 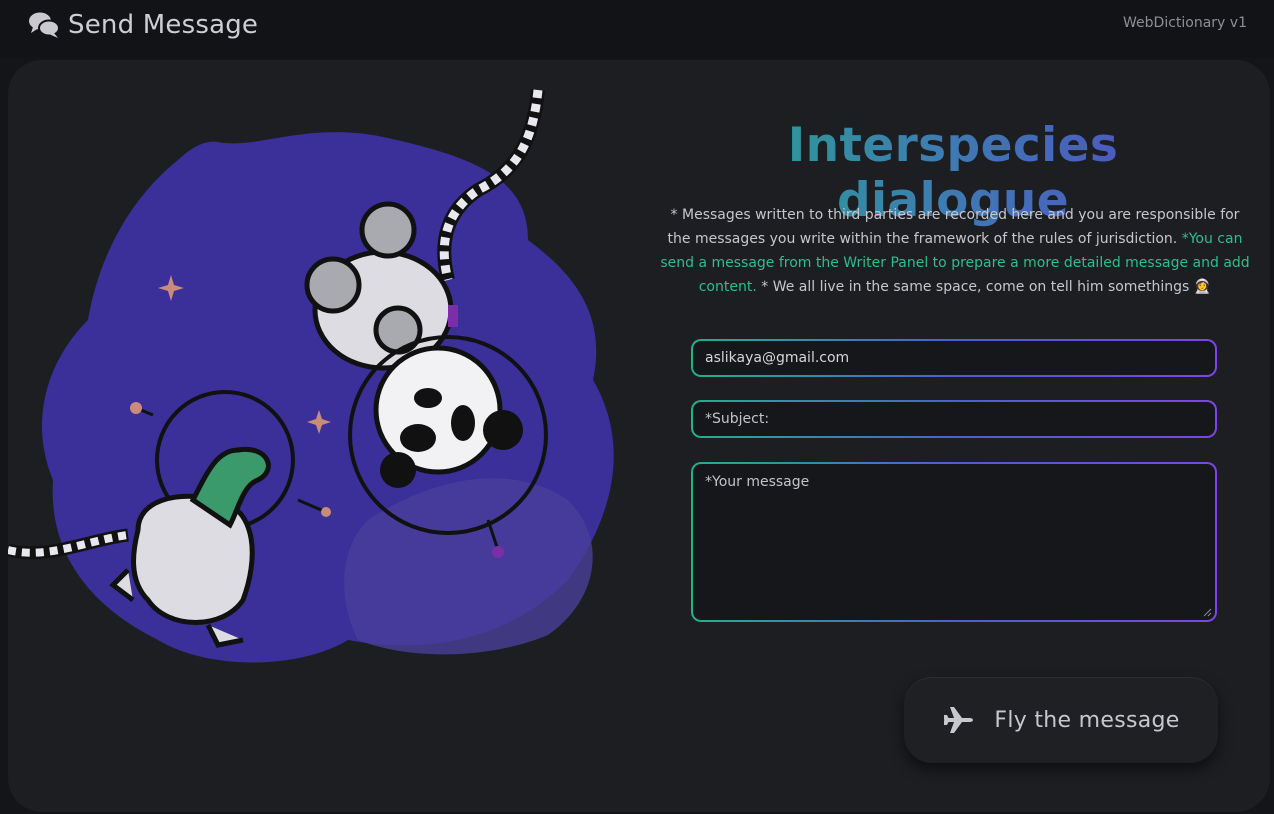 I want to click on email-field, so click(x=954, y=358).